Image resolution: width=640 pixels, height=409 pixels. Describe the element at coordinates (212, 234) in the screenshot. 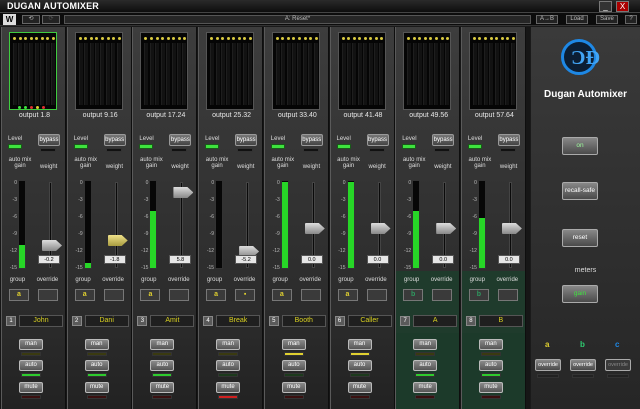

I see `scale-tick: -9` at that location.